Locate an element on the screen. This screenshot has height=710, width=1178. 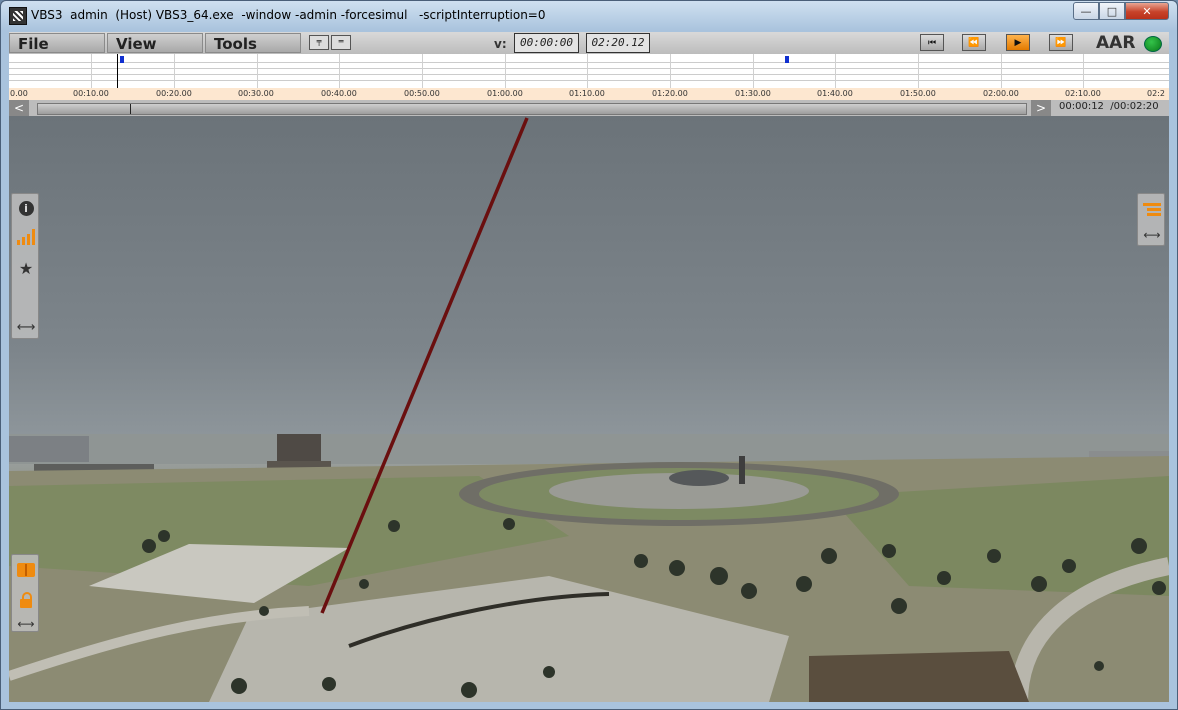
minimize-button: — is located at coordinates (1086, 11).